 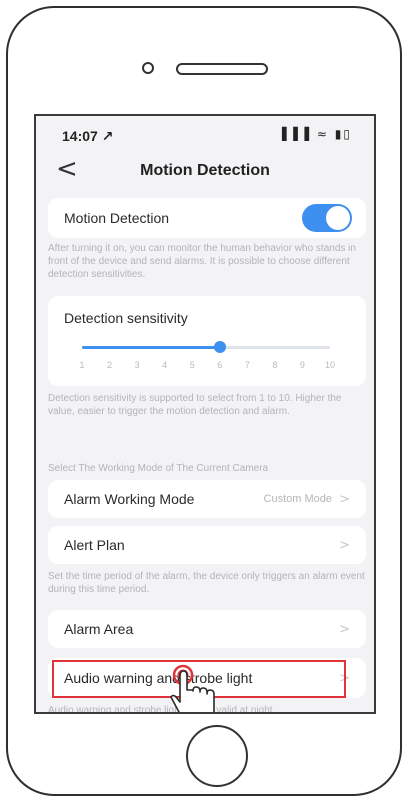 What do you see at coordinates (117, 218) in the screenshot?
I see `motion-detection-label: Motion Detection` at bounding box center [117, 218].